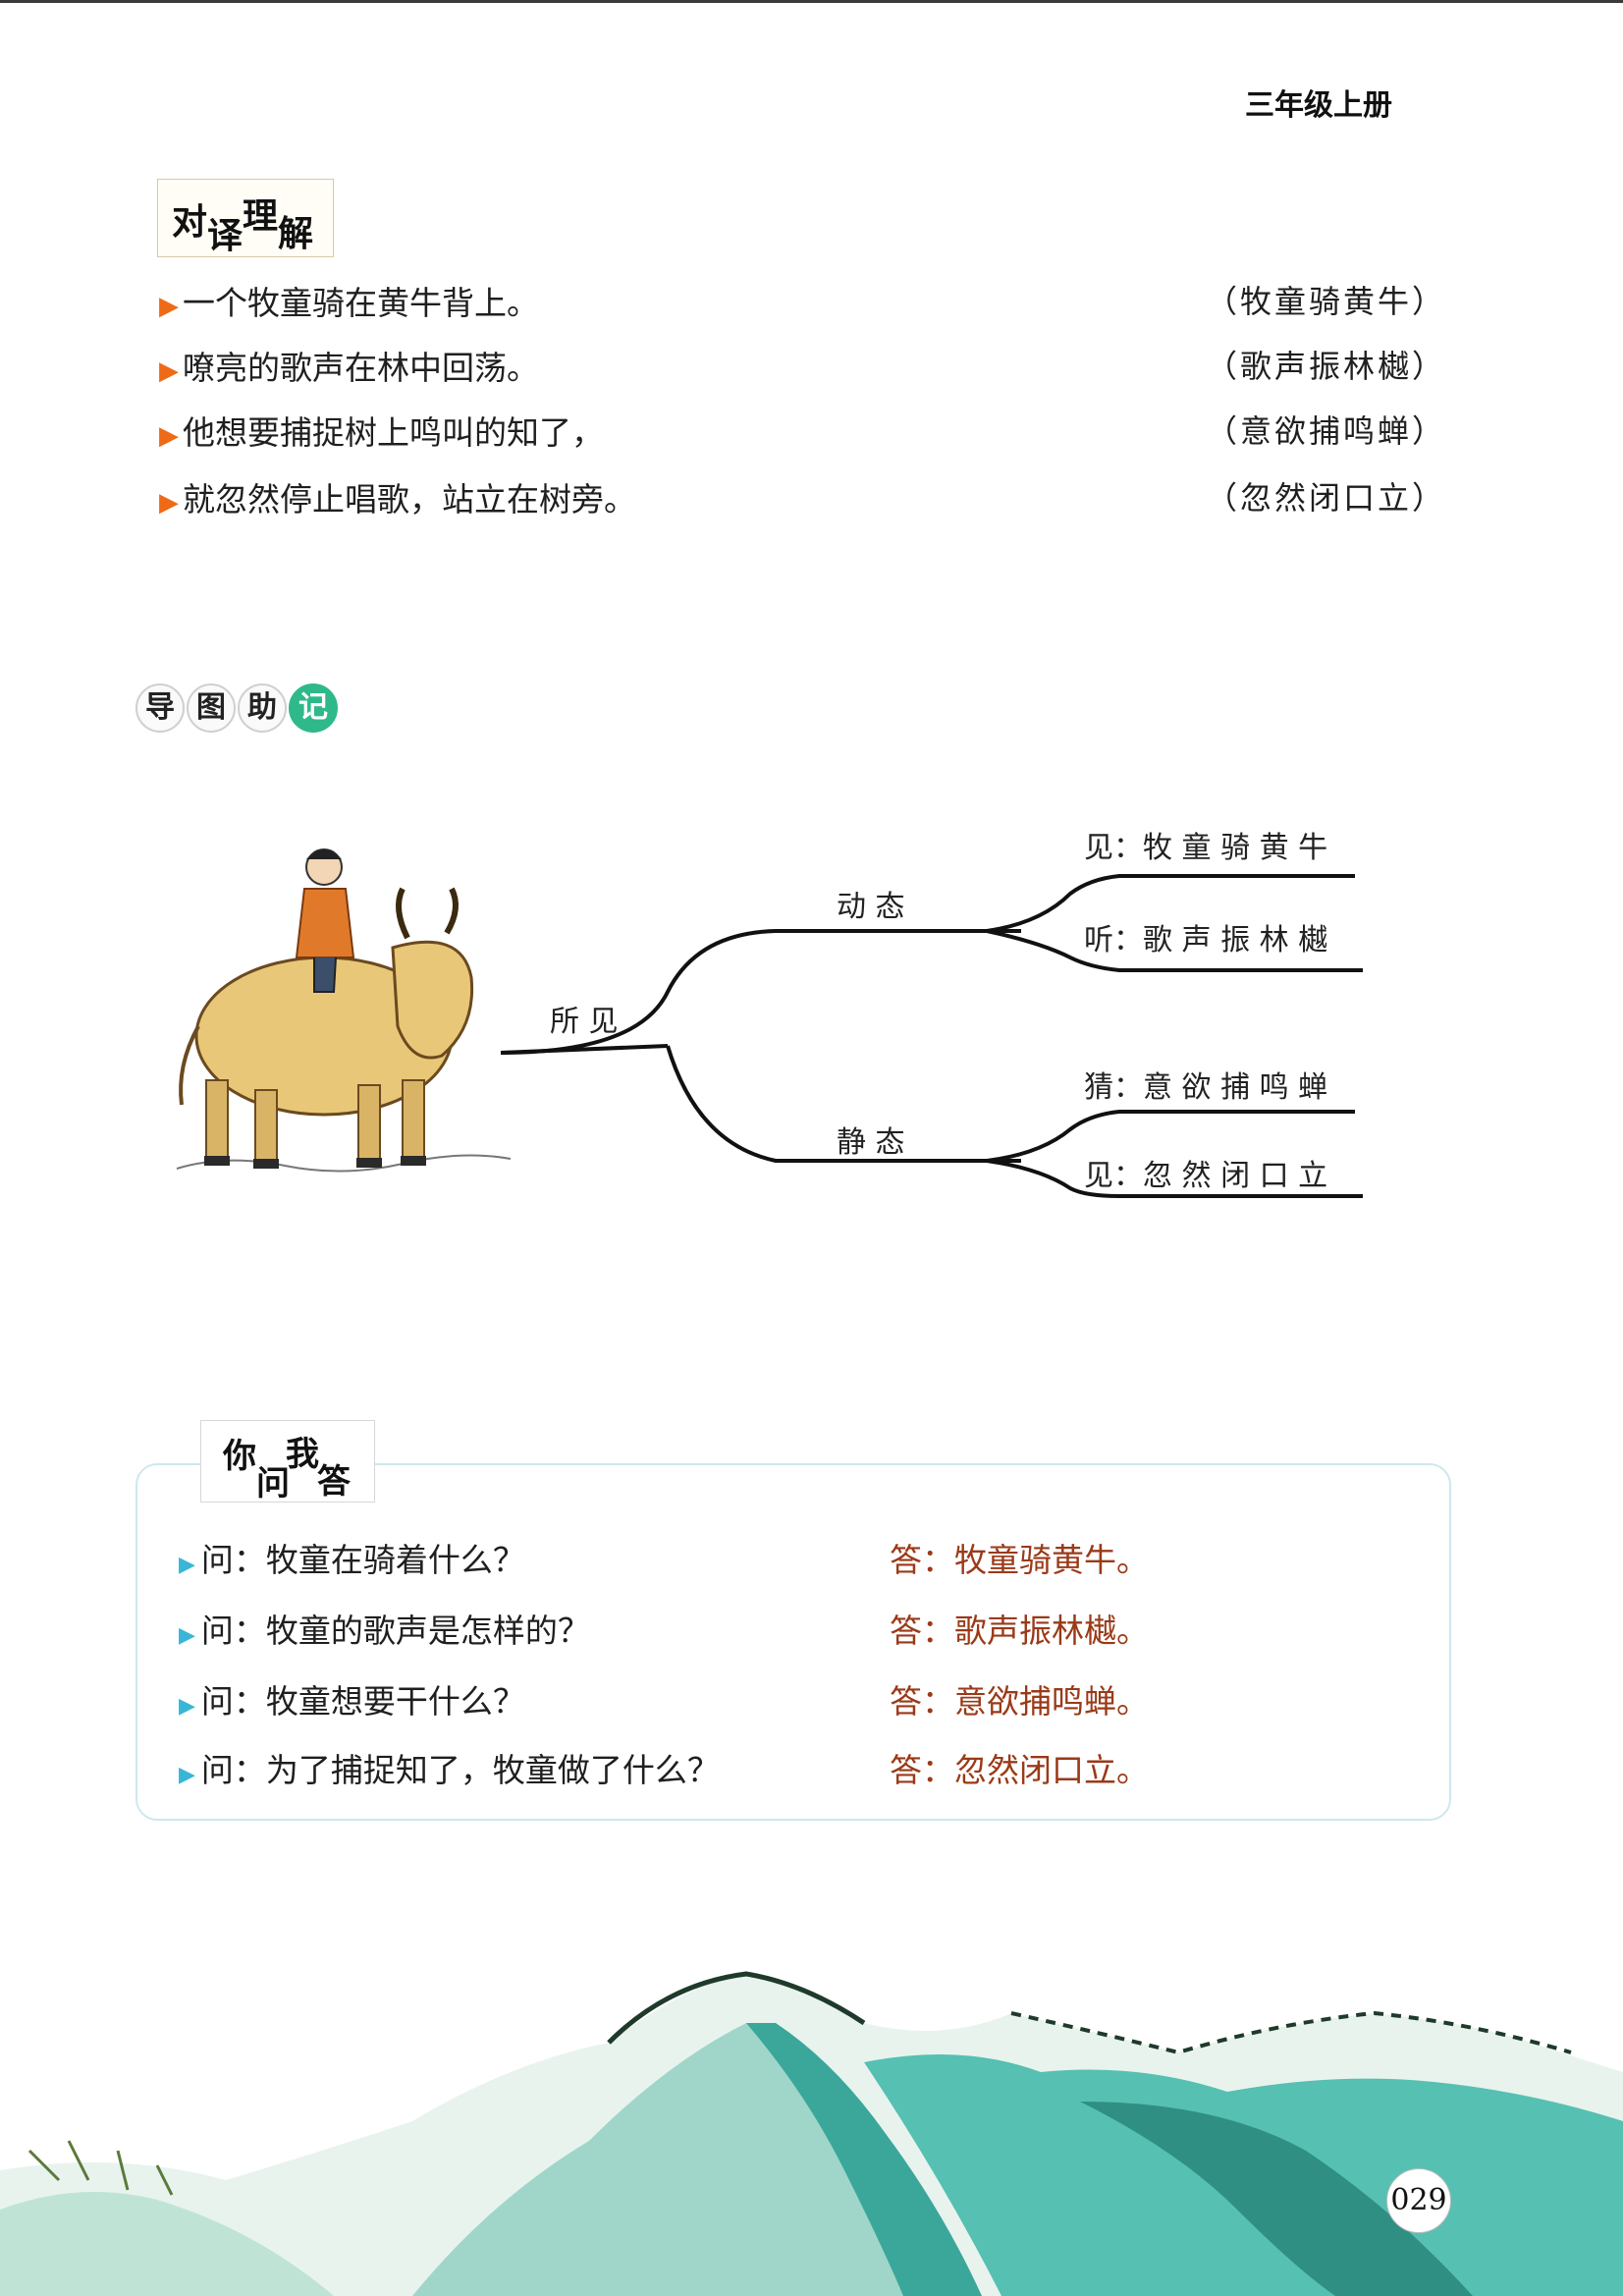 This screenshot has height=2296, width=1623. I want to click on title-char: 对, so click(190, 222).